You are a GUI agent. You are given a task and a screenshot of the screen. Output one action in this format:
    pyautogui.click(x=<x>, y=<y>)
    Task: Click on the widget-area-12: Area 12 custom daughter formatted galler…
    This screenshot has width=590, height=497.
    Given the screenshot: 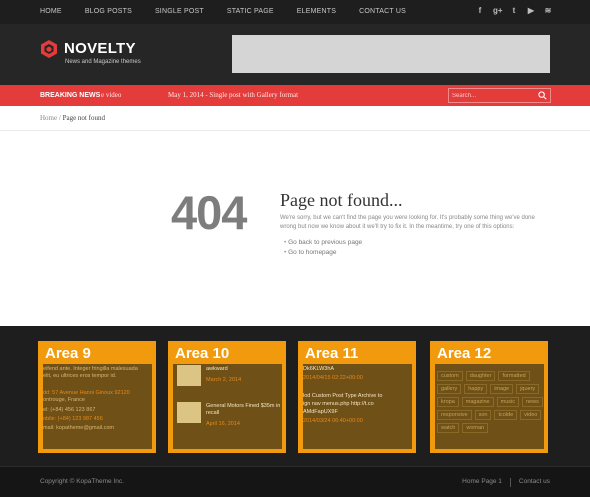 What is the action you would take?
    pyautogui.click(x=489, y=397)
    